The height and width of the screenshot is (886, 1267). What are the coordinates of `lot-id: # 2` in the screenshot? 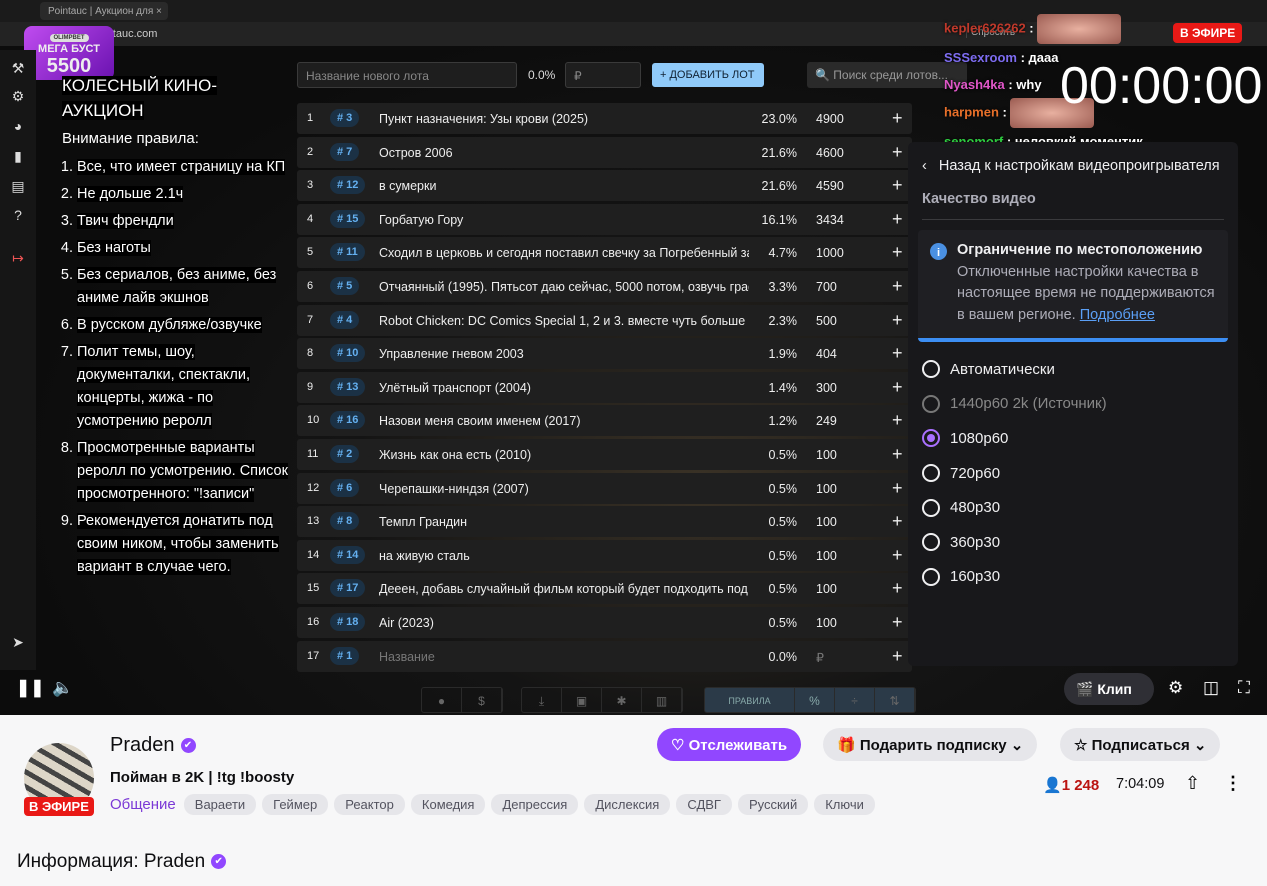 It's located at (345, 453).